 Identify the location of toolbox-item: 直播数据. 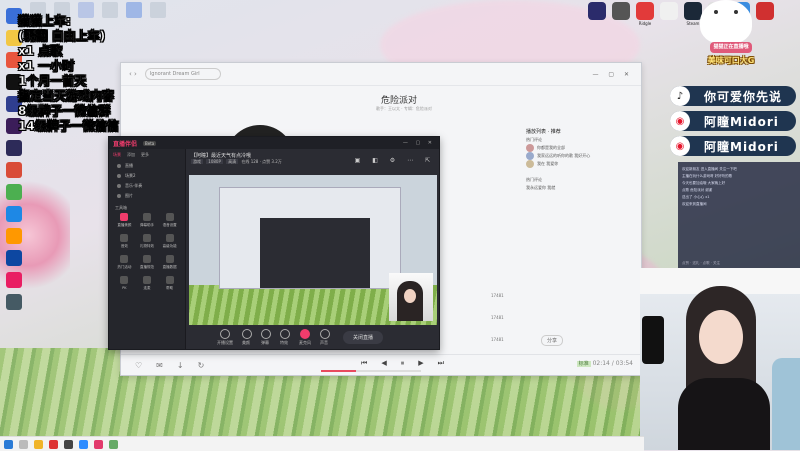
(169, 262).